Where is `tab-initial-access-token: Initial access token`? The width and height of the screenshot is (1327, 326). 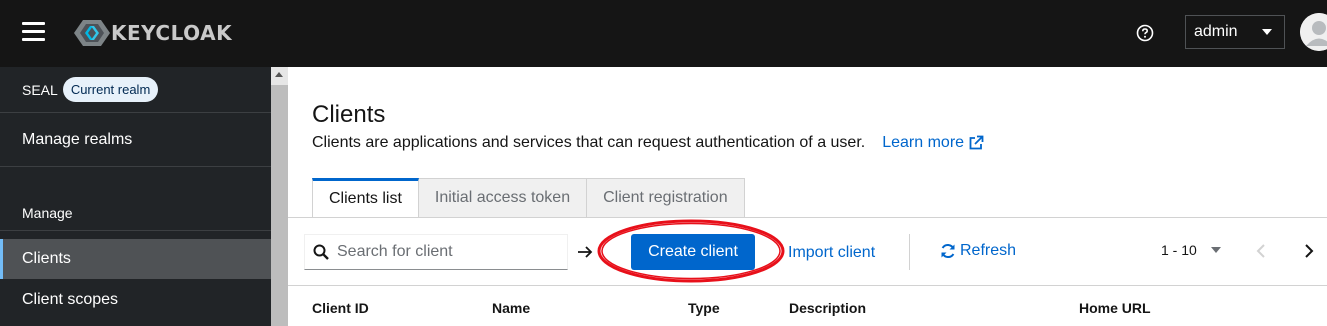 tab-initial-access-token: Initial access token is located at coordinates (503, 198).